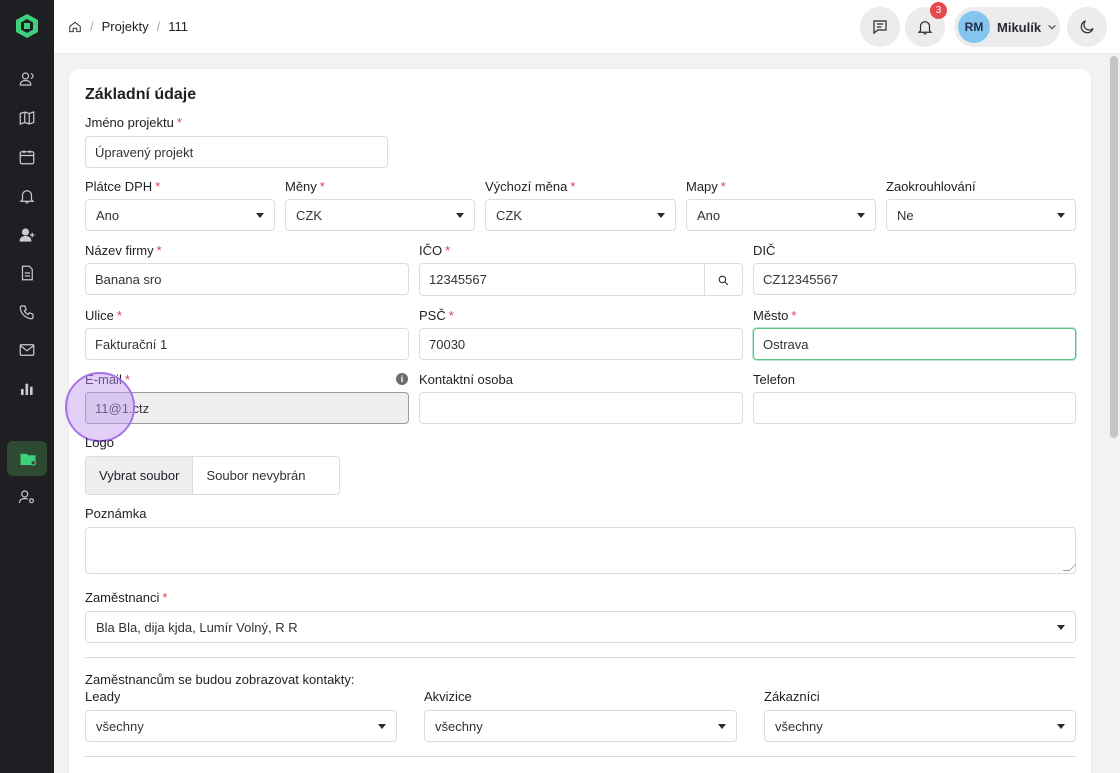 This screenshot has height=773, width=1120. I want to click on city-label: Město *, so click(775, 315).